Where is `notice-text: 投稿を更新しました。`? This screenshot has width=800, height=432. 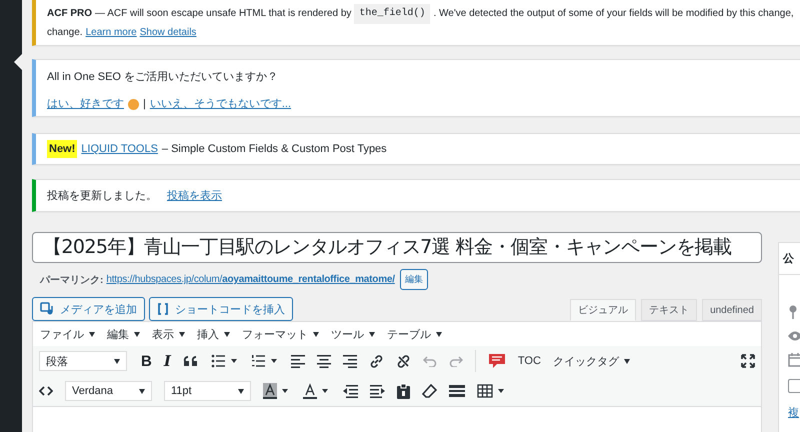
notice-text: 投稿を更新しました。 is located at coordinates (102, 196).